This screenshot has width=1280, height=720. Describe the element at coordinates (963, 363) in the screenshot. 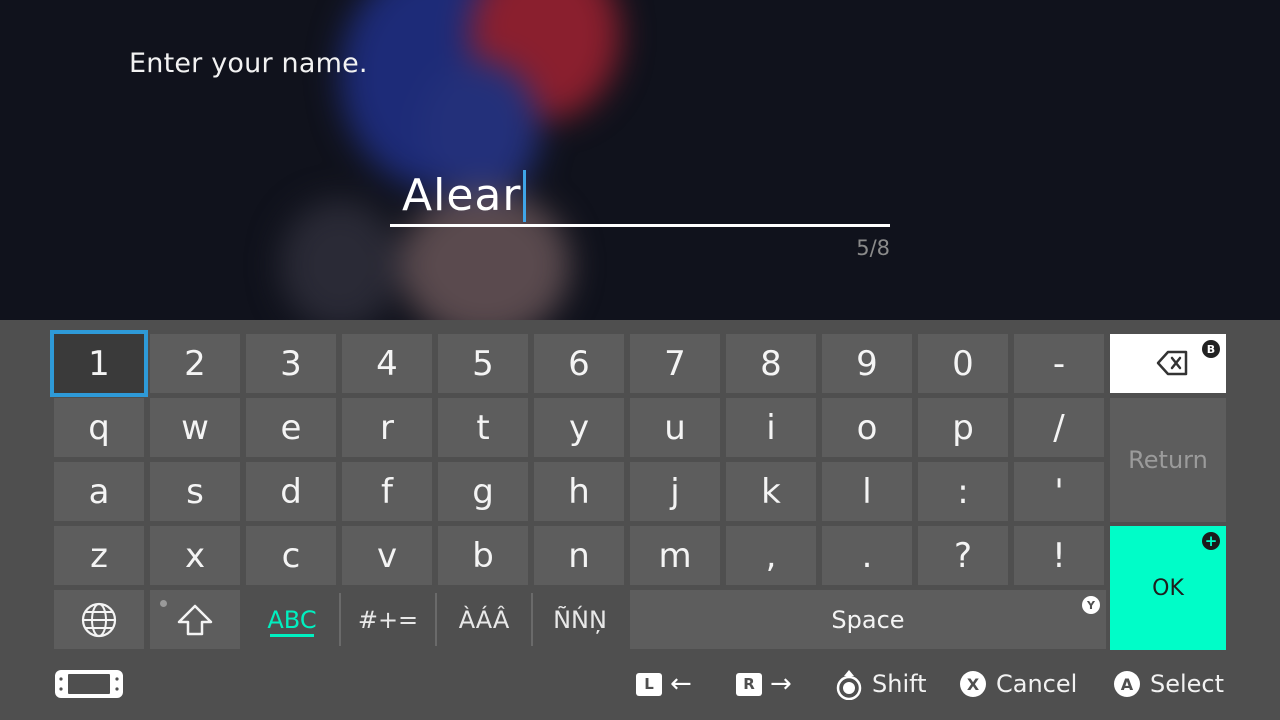

I see `key-numbers-9: 0` at that location.